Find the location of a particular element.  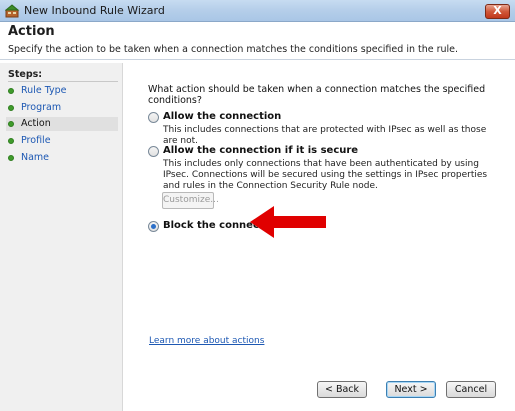

title-bar: New Inbound Rule Wizard X is located at coordinates (257, 11).